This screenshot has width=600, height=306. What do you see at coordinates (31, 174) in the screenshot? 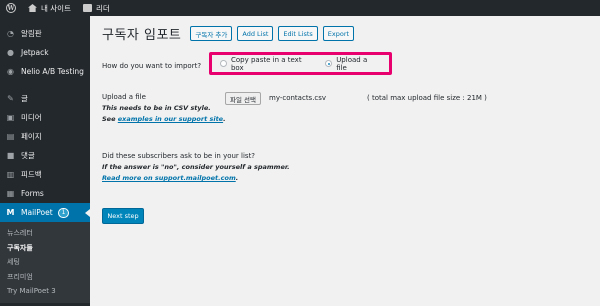
I see `sidebar-item-label: 피드백` at bounding box center [31, 174].